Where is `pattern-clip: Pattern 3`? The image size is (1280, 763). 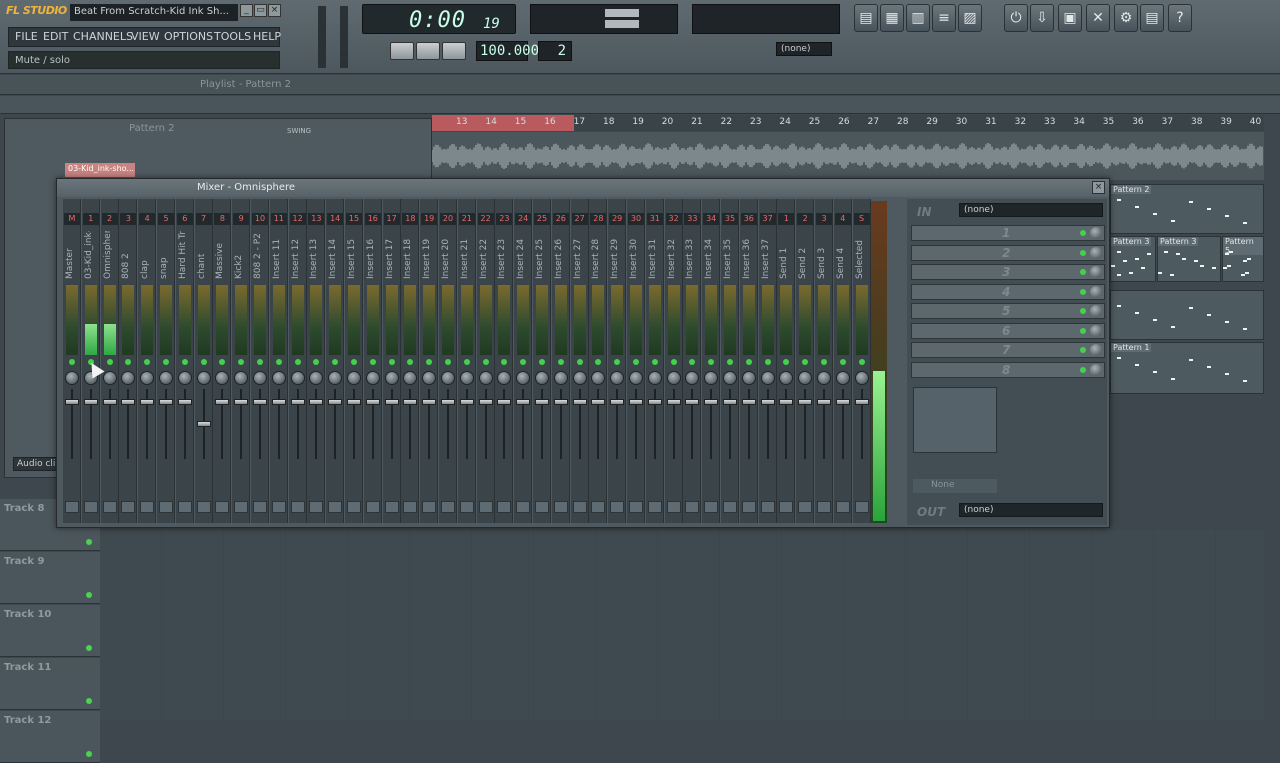
pattern-clip: Pattern 3 is located at coordinates (1133, 259).